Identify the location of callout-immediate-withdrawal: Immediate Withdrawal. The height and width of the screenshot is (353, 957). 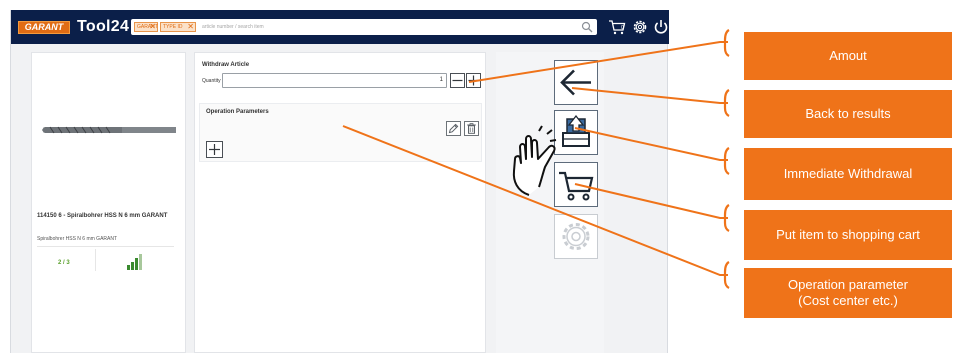
(848, 174).